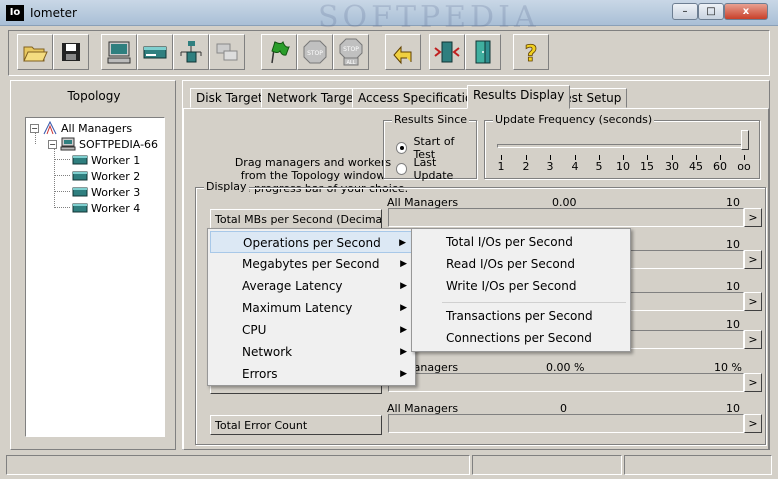 The image size is (778, 479). What do you see at coordinates (521, 316) in the screenshot?
I see `submenu-item-transactions: Transactions per Second` at bounding box center [521, 316].